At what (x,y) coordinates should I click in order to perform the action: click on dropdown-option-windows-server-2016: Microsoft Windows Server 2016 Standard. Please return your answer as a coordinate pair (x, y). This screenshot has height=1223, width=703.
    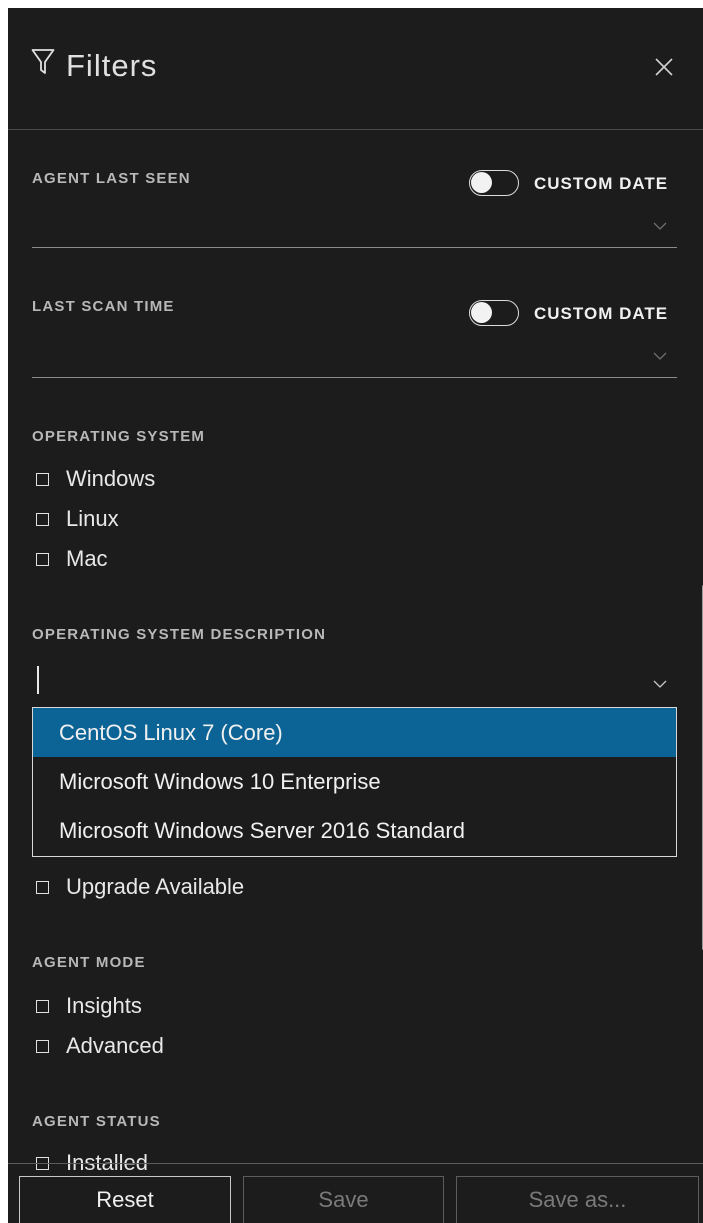
    Looking at the image, I should click on (354, 830).